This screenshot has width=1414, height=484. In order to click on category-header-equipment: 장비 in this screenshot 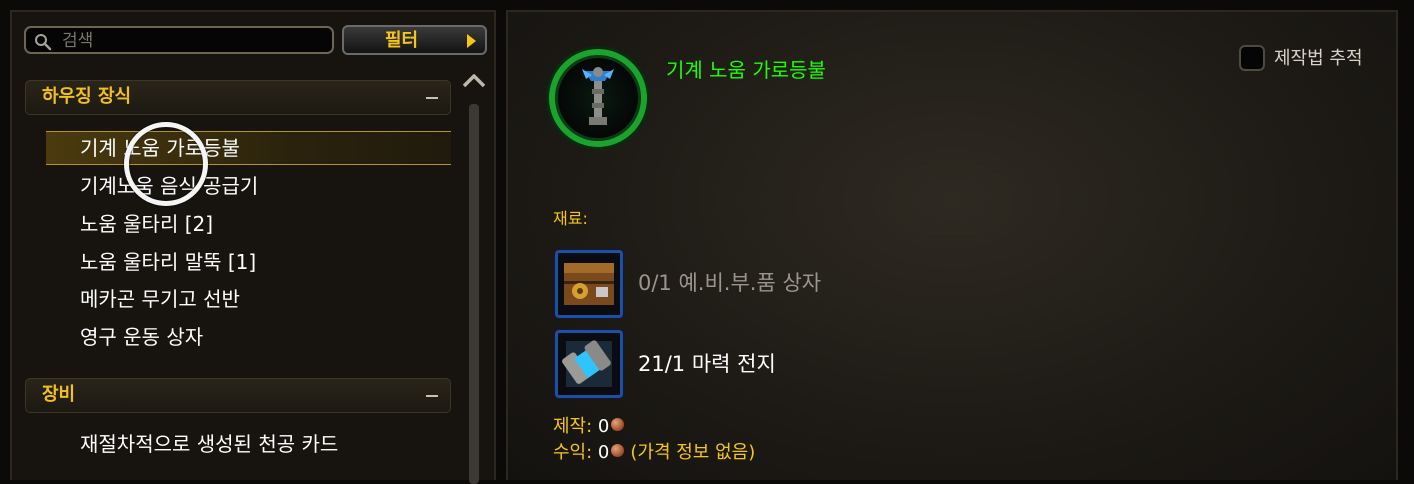, I will do `click(238, 395)`.